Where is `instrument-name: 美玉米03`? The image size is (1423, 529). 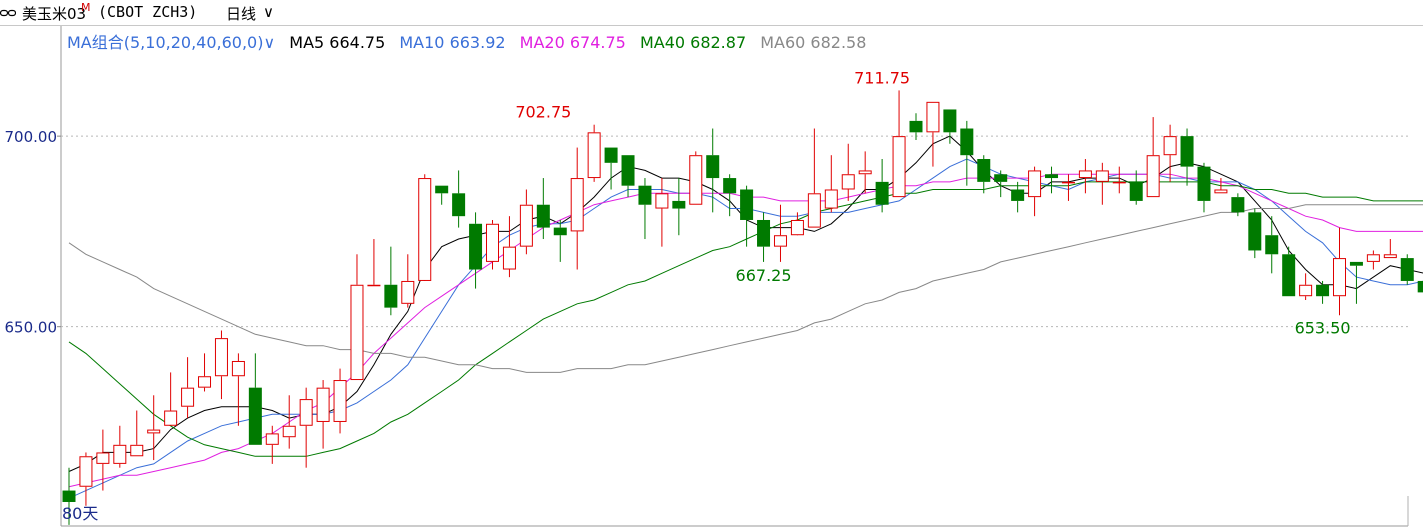 instrument-name: 美玉米03 is located at coordinates (54, 14).